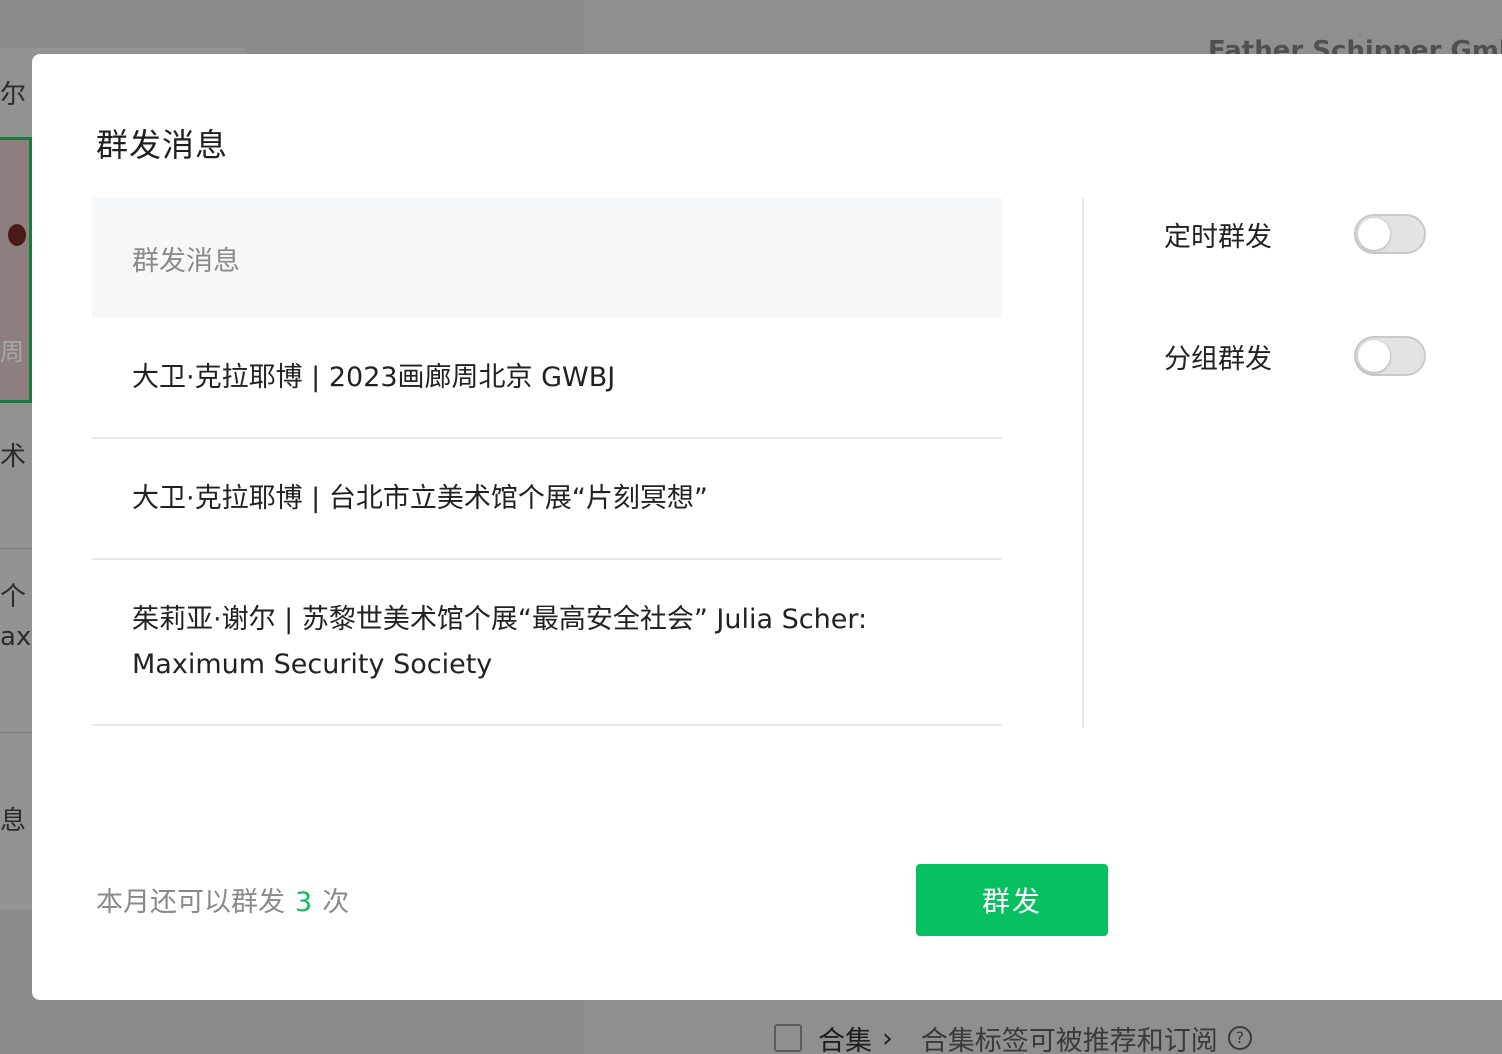  What do you see at coordinates (1295, 234) in the screenshot?
I see `scheduled-send-option: 定时群发` at bounding box center [1295, 234].